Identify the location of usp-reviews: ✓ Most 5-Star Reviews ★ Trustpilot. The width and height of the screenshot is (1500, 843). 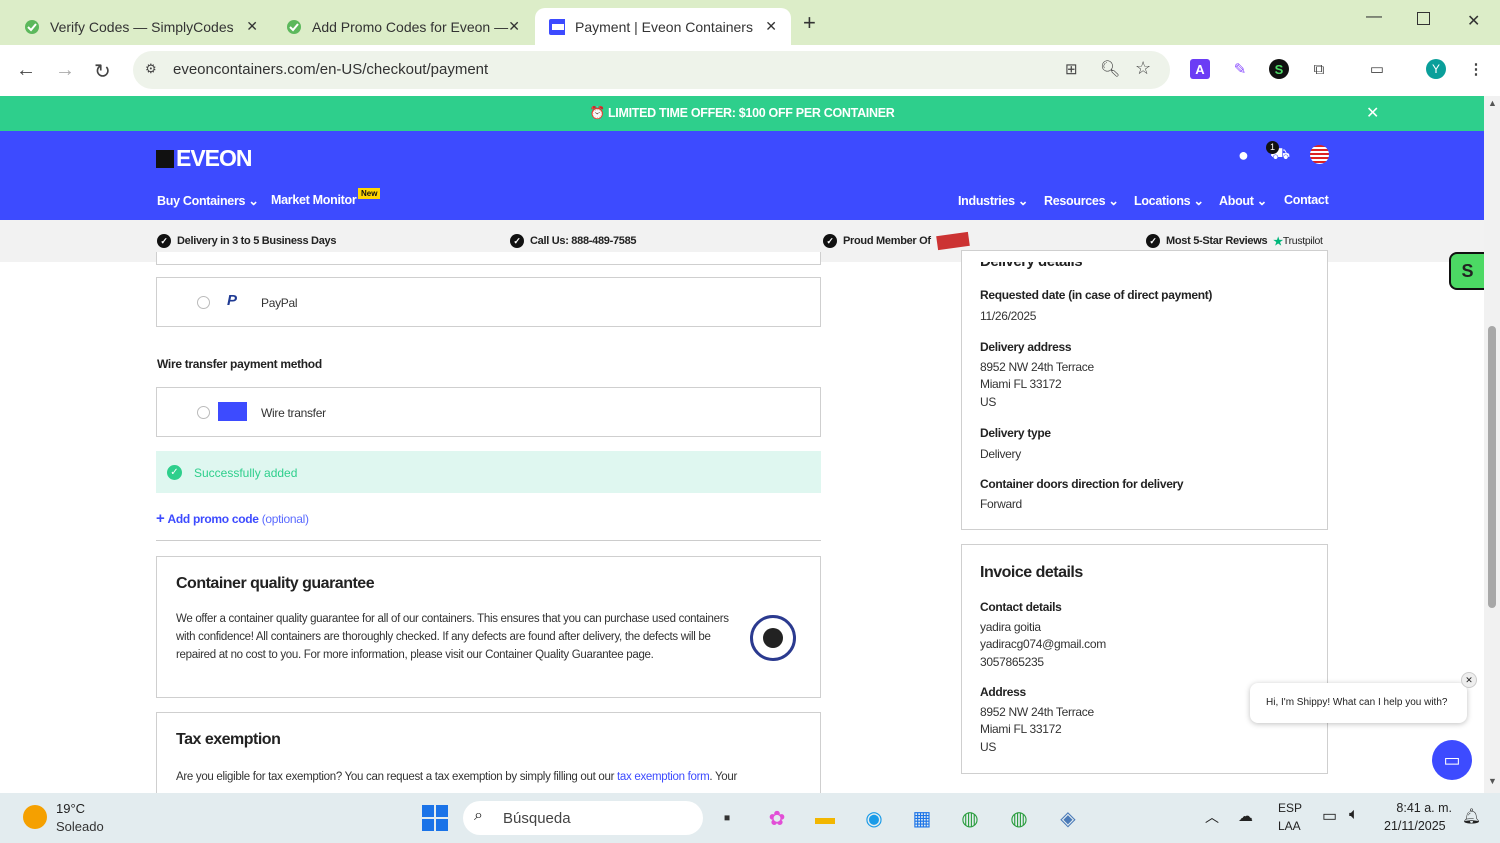
(1234, 241).